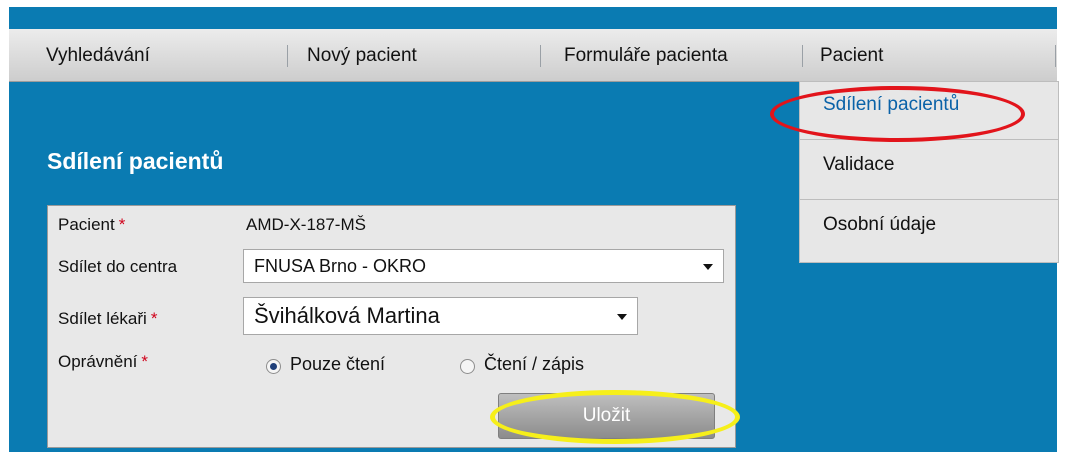  Describe the element at coordinates (340, 266) in the screenshot. I see `centre-select-value: FNUSA Brno - OKRO` at that location.